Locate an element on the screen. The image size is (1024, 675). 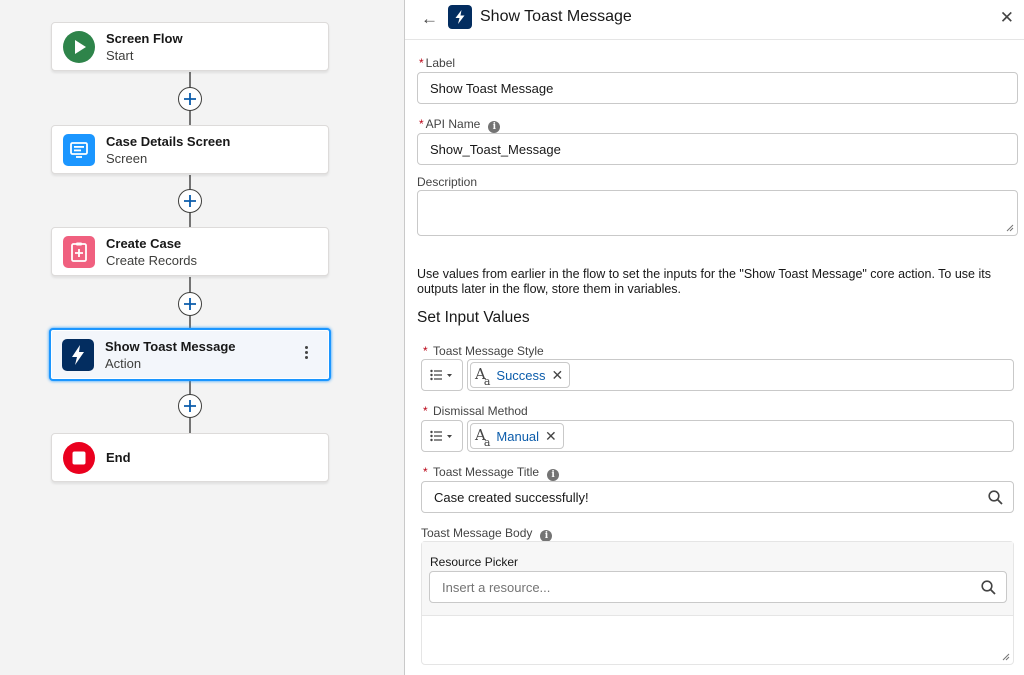
dismissal-combobox: Aa Manual ✕ is located at coordinates (740, 436).